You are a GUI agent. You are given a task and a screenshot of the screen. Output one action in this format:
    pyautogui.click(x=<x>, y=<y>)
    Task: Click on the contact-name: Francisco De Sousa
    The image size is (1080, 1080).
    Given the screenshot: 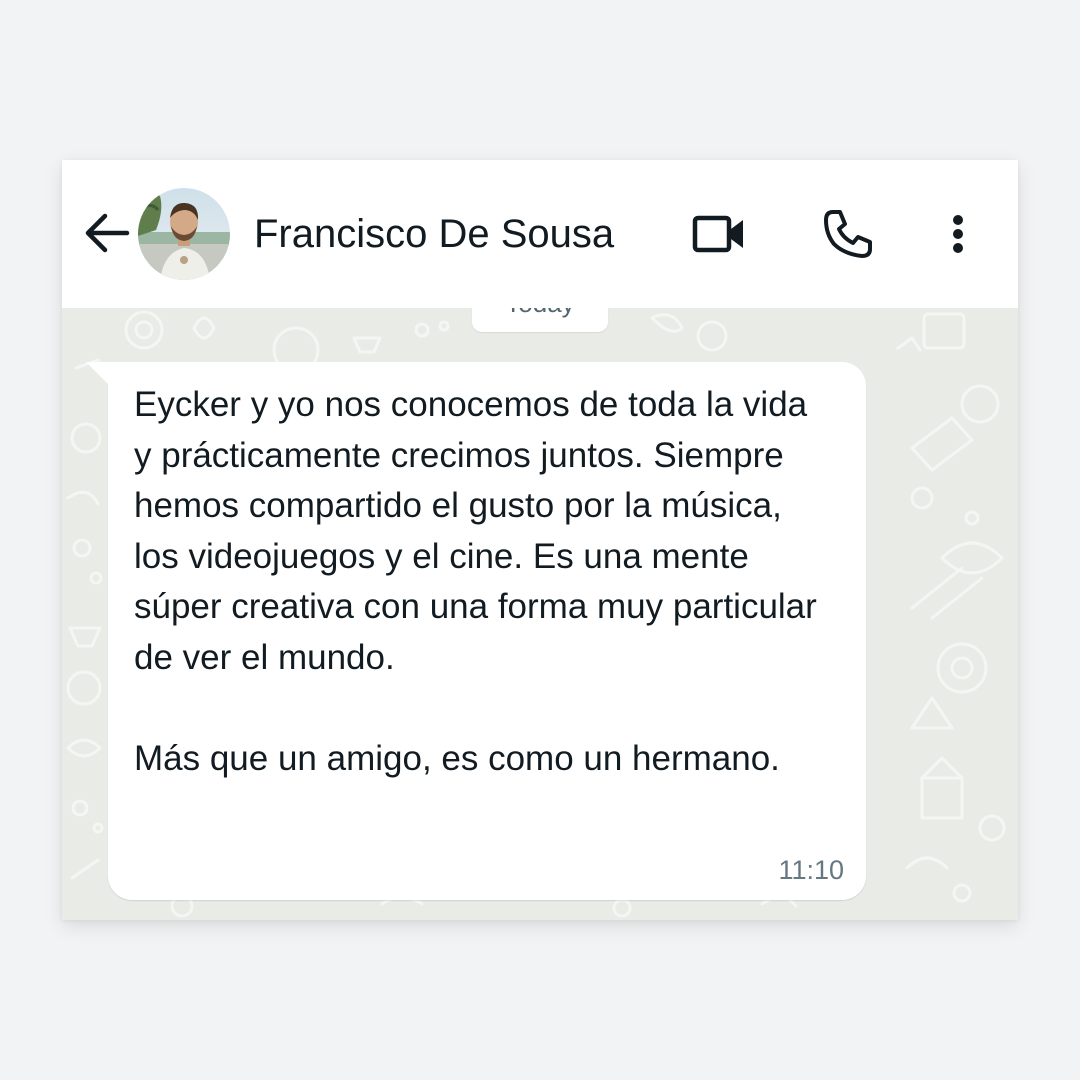 What is the action you would take?
    pyautogui.click(x=434, y=234)
    